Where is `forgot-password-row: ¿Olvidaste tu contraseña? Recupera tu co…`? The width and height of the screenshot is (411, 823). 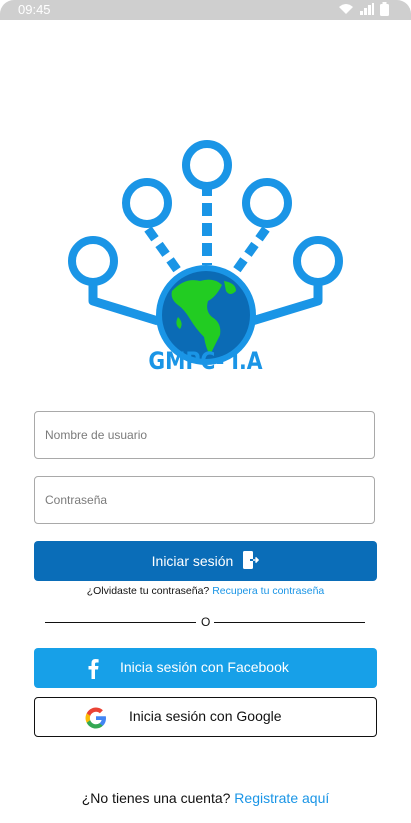 forgot-password-row: ¿Olvidaste tu contraseña? Recupera tu co… is located at coordinates (205, 591).